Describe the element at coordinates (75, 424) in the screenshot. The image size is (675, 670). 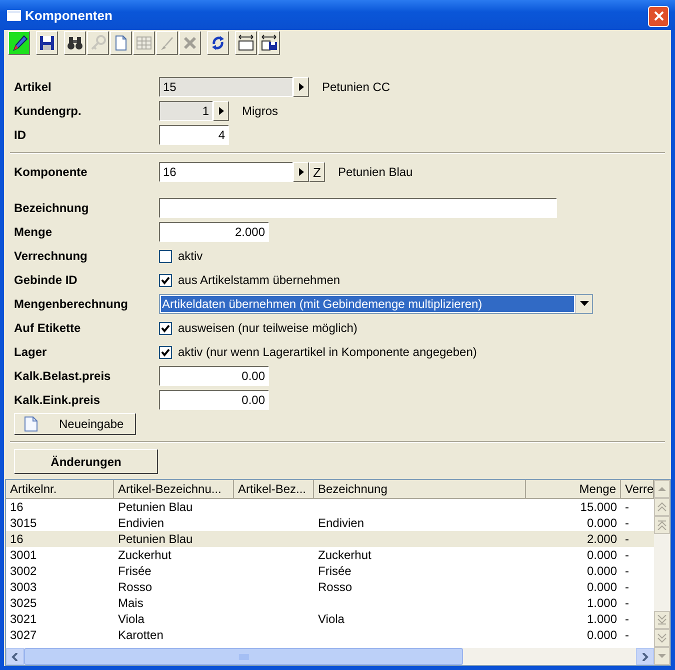
I see `new-entry-button: Neueingabe` at that location.